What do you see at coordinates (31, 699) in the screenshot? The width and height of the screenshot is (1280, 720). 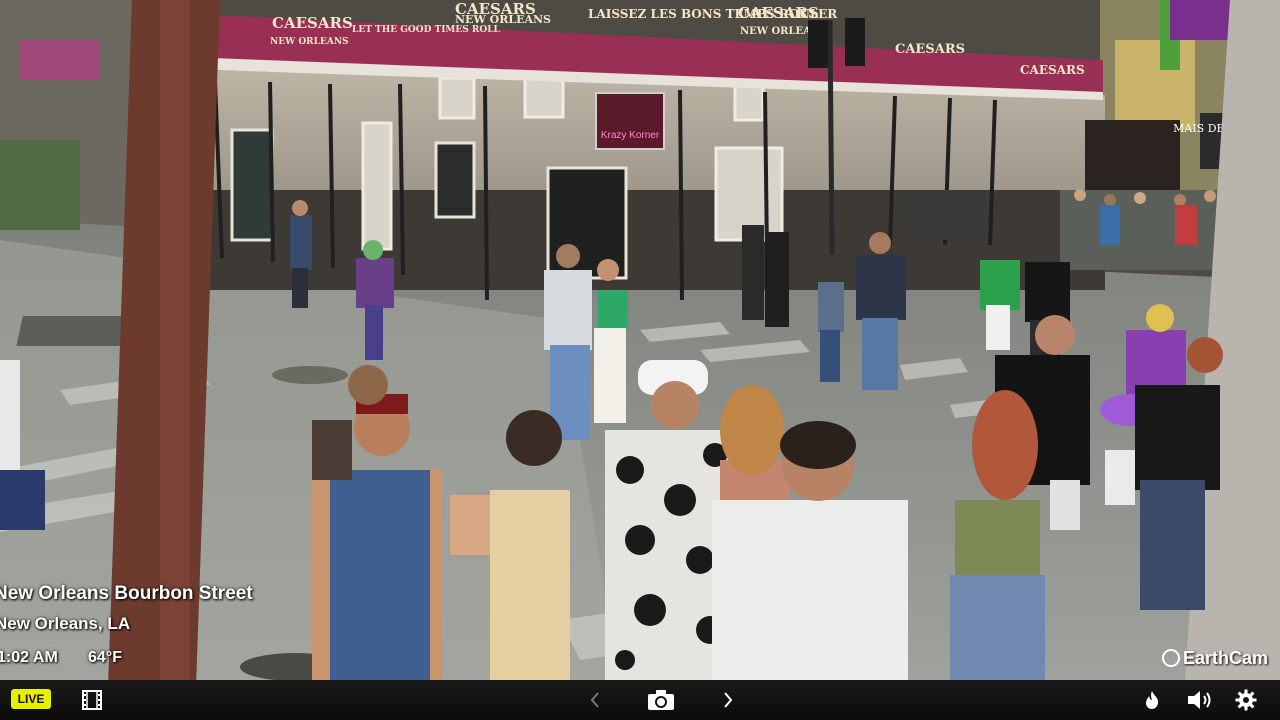 I see `live-badge: LIVE` at bounding box center [31, 699].